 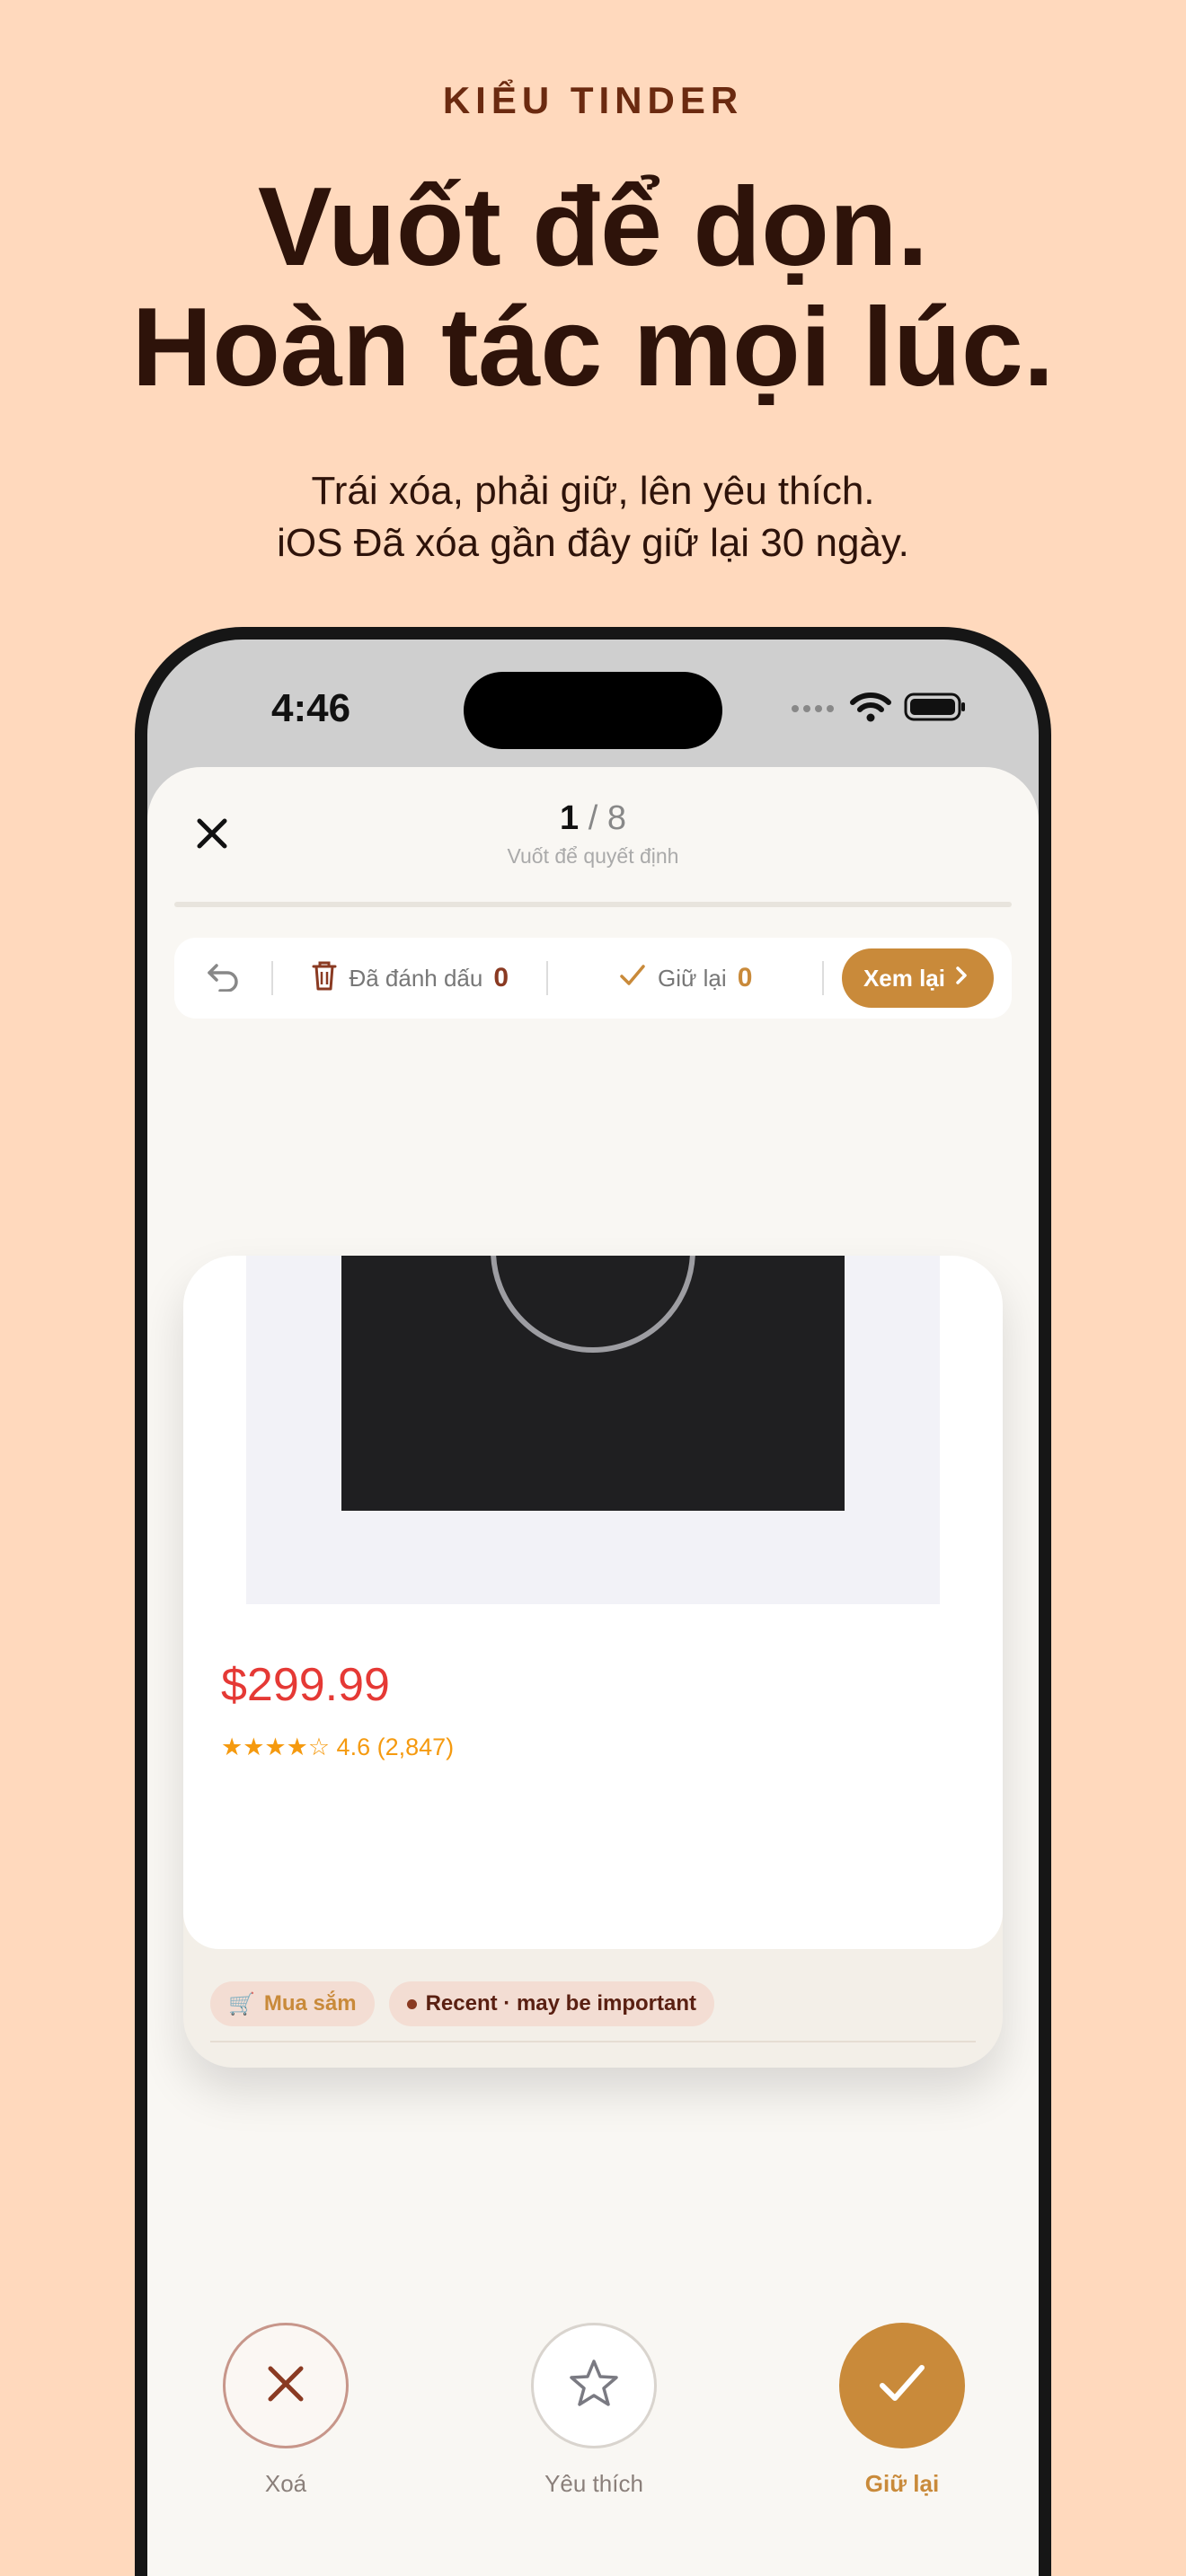 I want to click on counter-subtitle: Vuốt để quyết định, so click(x=593, y=856).